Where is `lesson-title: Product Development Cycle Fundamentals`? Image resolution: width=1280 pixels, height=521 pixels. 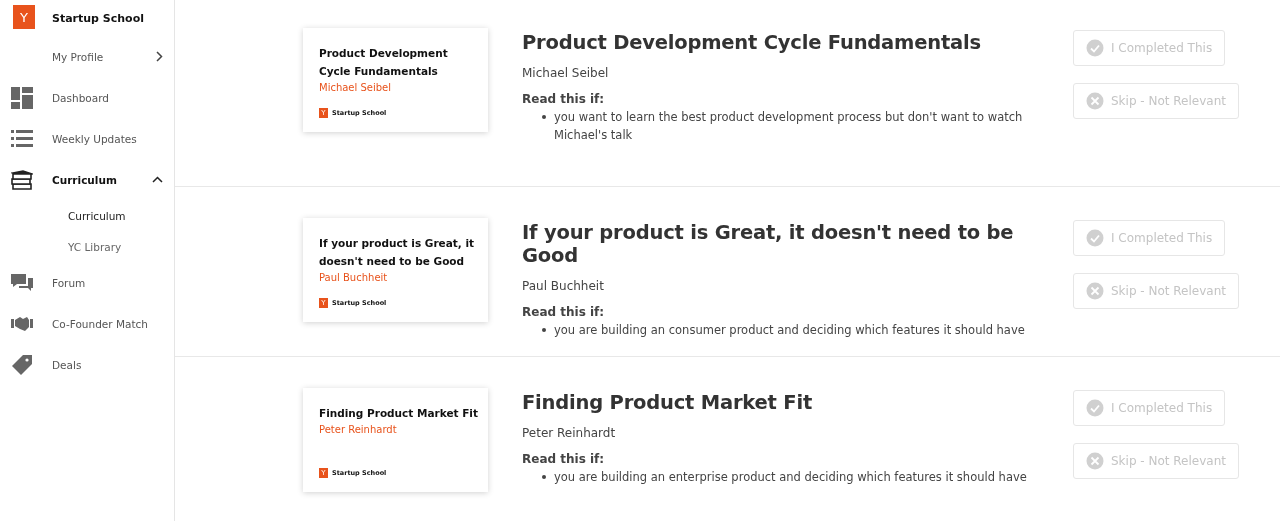 lesson-title: Product Development Cycle Fundamentals is located at coordinates (794, 42).